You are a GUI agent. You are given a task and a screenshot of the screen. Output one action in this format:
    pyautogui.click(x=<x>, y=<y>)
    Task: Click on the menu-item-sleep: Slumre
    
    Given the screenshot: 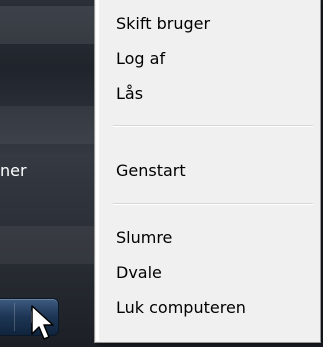 What is the action you would take?
    pyautogui.click(x=209, y=238)
    